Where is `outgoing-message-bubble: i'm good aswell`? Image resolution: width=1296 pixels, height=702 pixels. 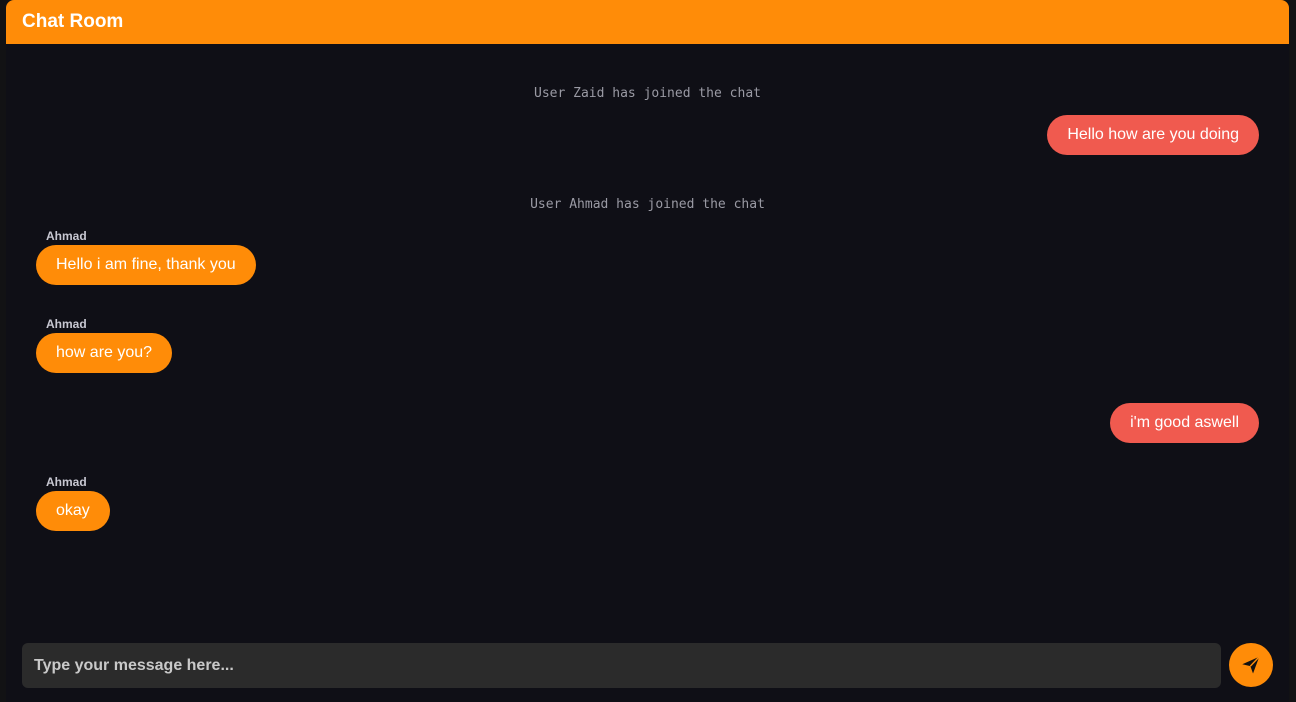 outgoing-message-bubble: i'm good aswell is located at coordinates (1184, 423).